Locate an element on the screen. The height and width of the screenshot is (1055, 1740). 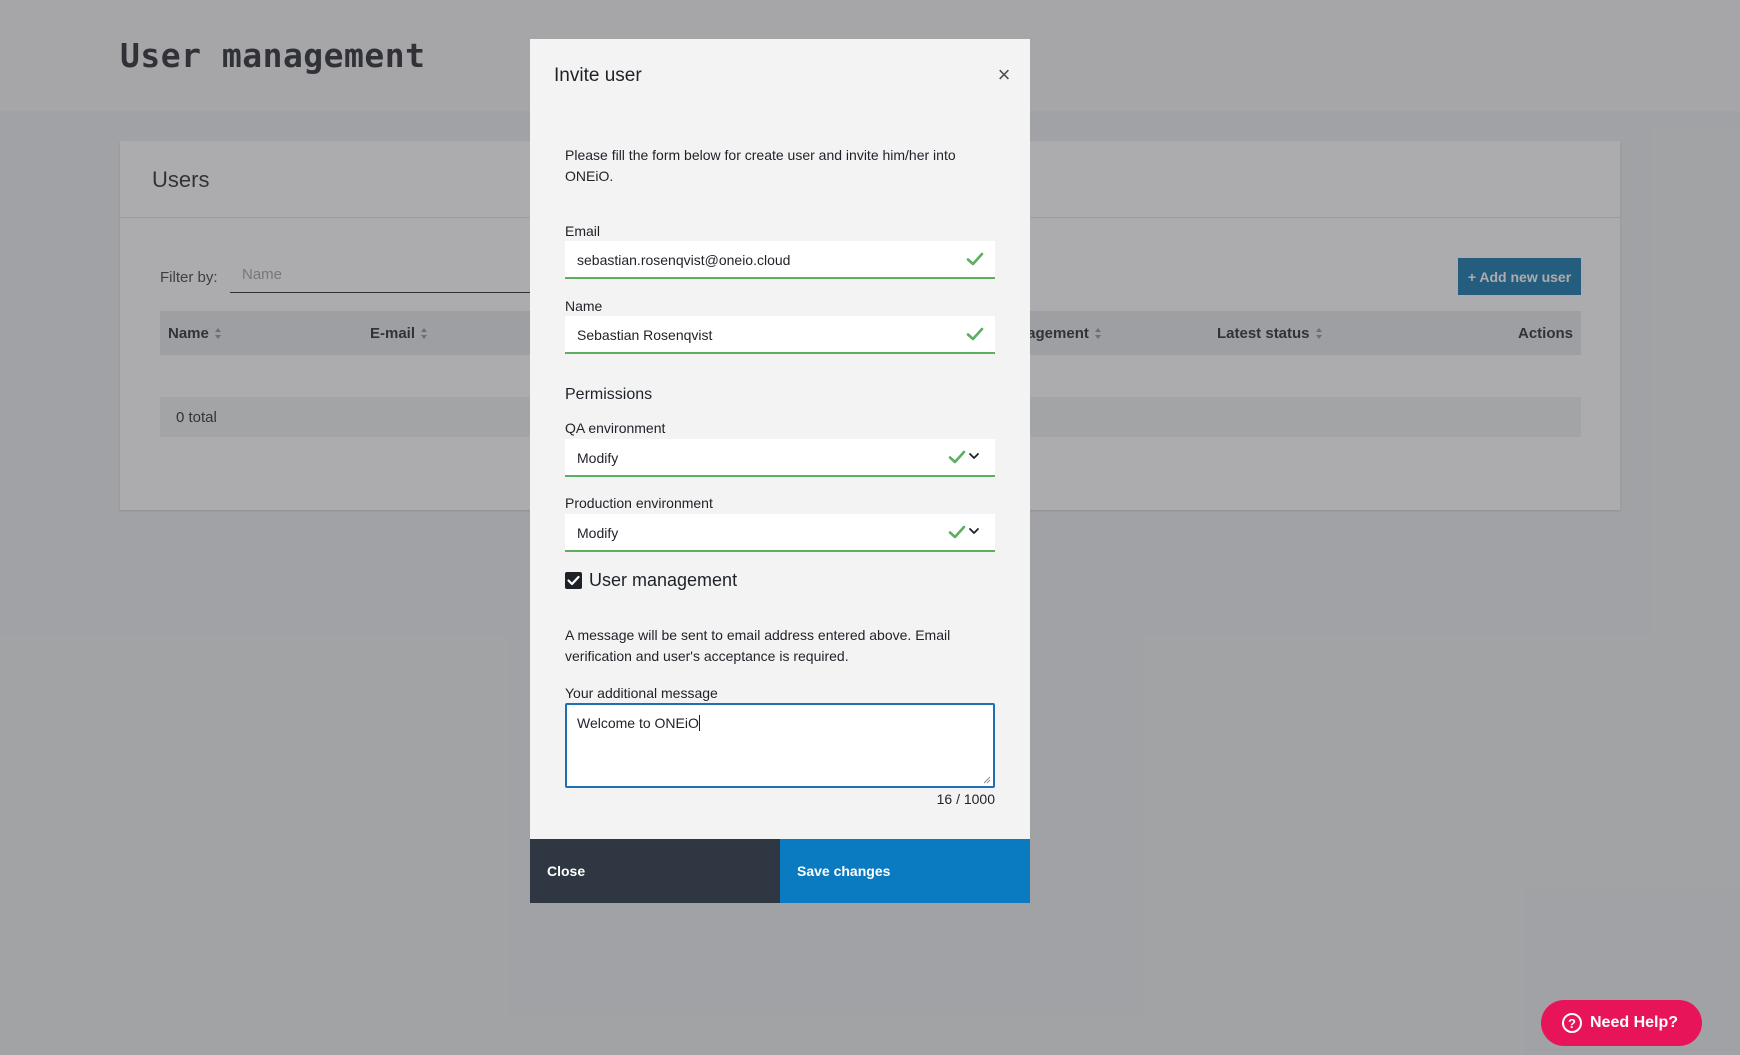
production-environment-label: Production environment is located at coordinates (639, 503).